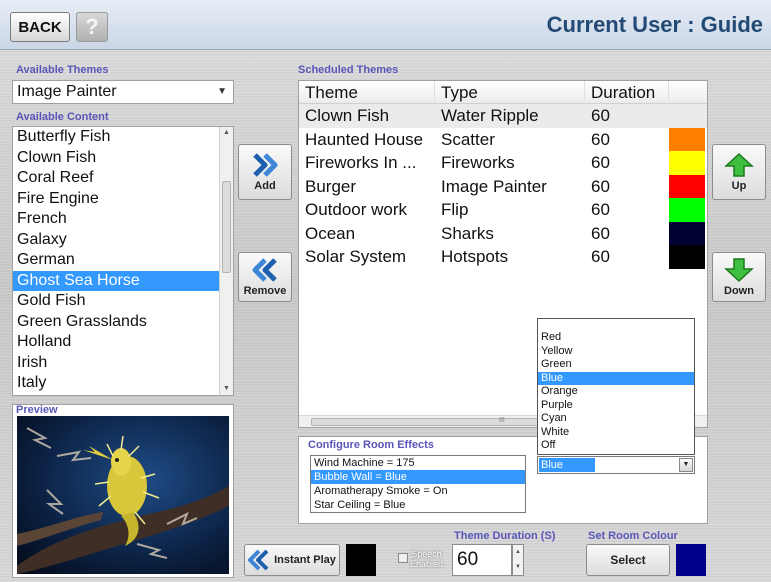 Image resolution: width=771 pixels, height=582 pixels. I want to click on add-button: Add, so click(265, 172).